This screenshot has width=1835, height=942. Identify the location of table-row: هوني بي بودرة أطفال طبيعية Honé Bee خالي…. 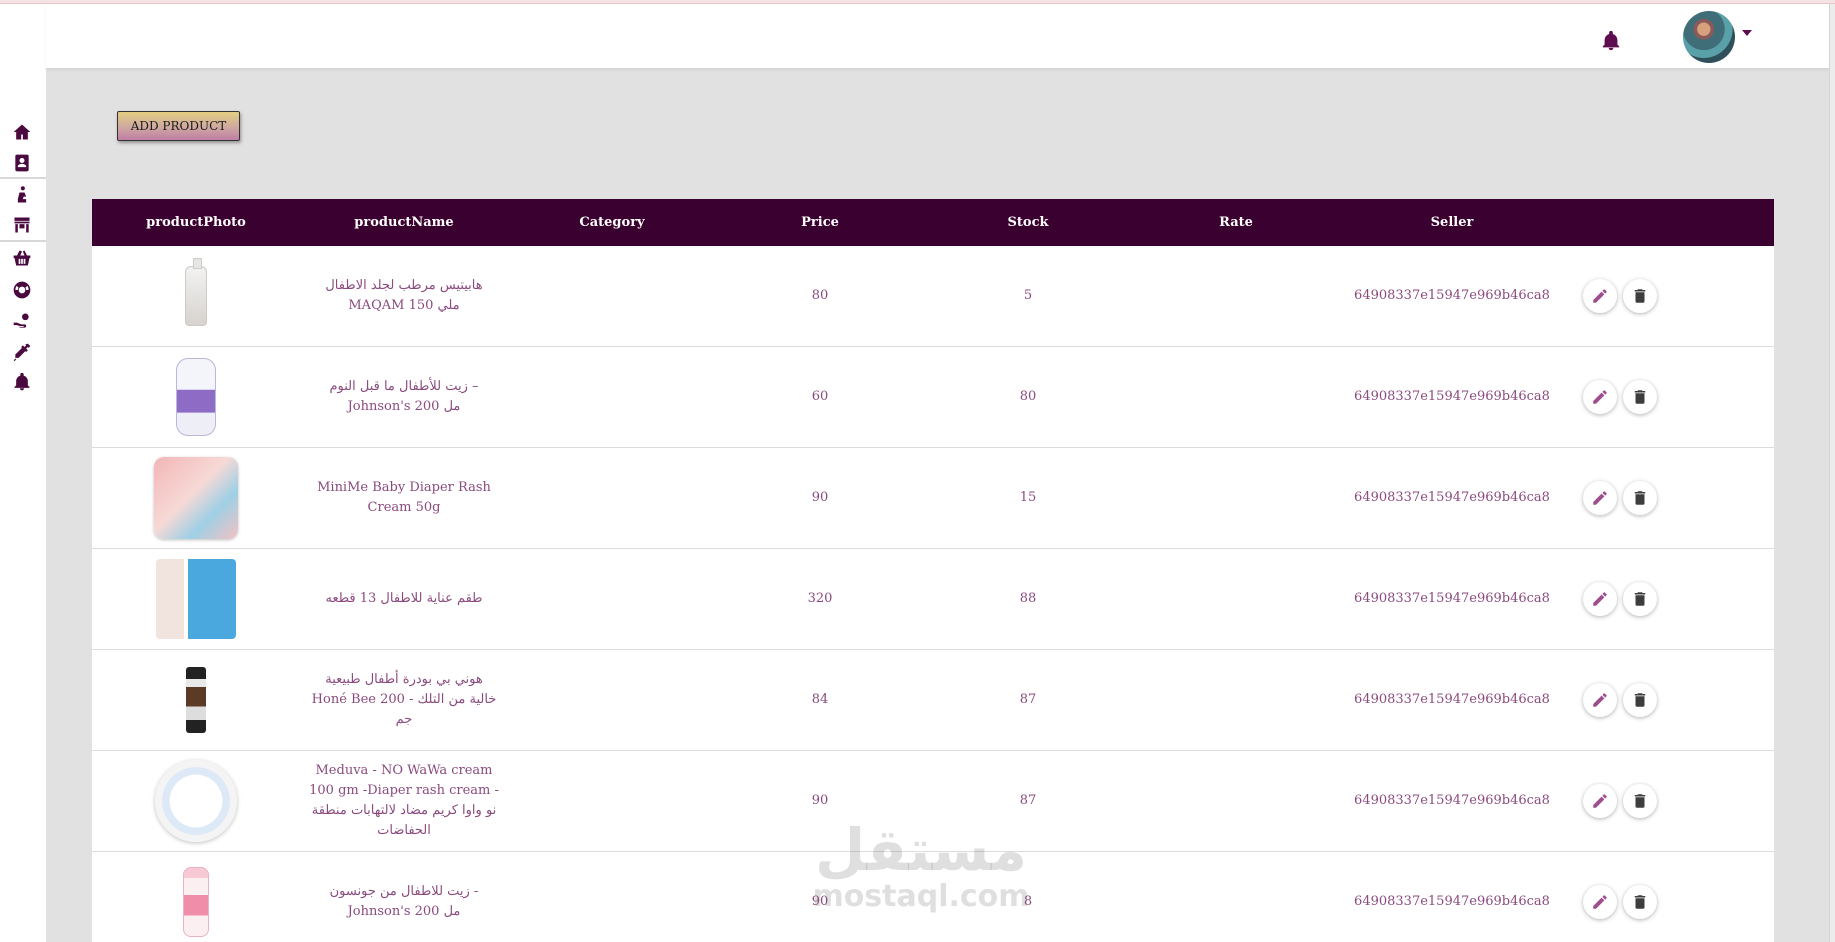
(933, 700).